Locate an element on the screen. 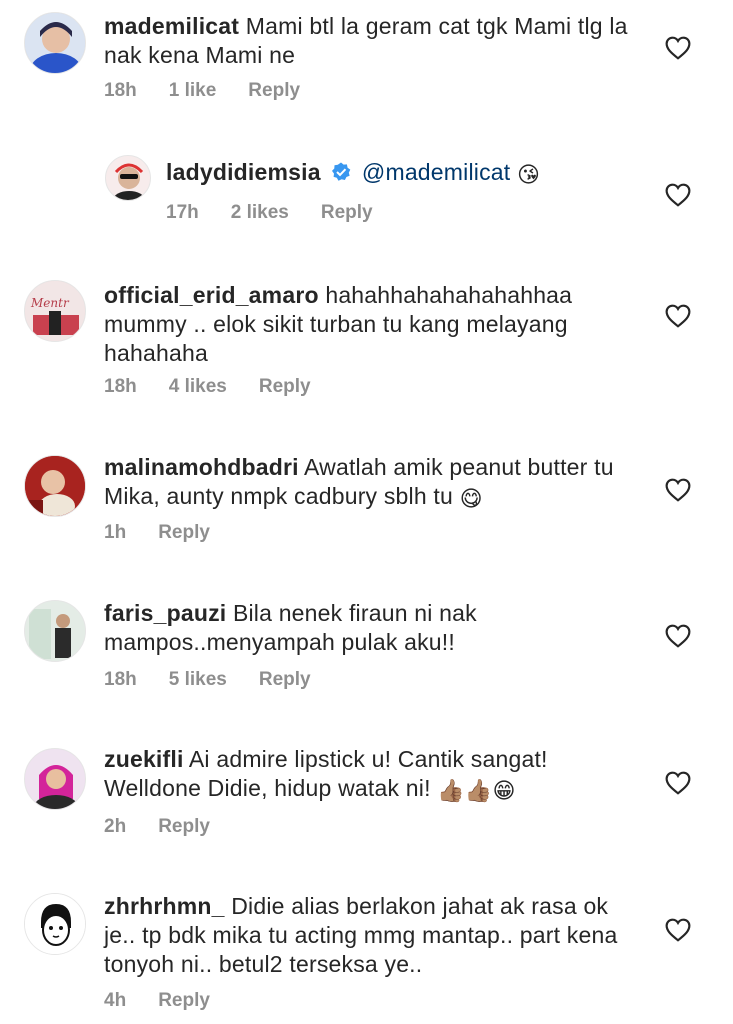  emoji: 👍🏽👍🏽😁 is located at coordinates (476, 790).